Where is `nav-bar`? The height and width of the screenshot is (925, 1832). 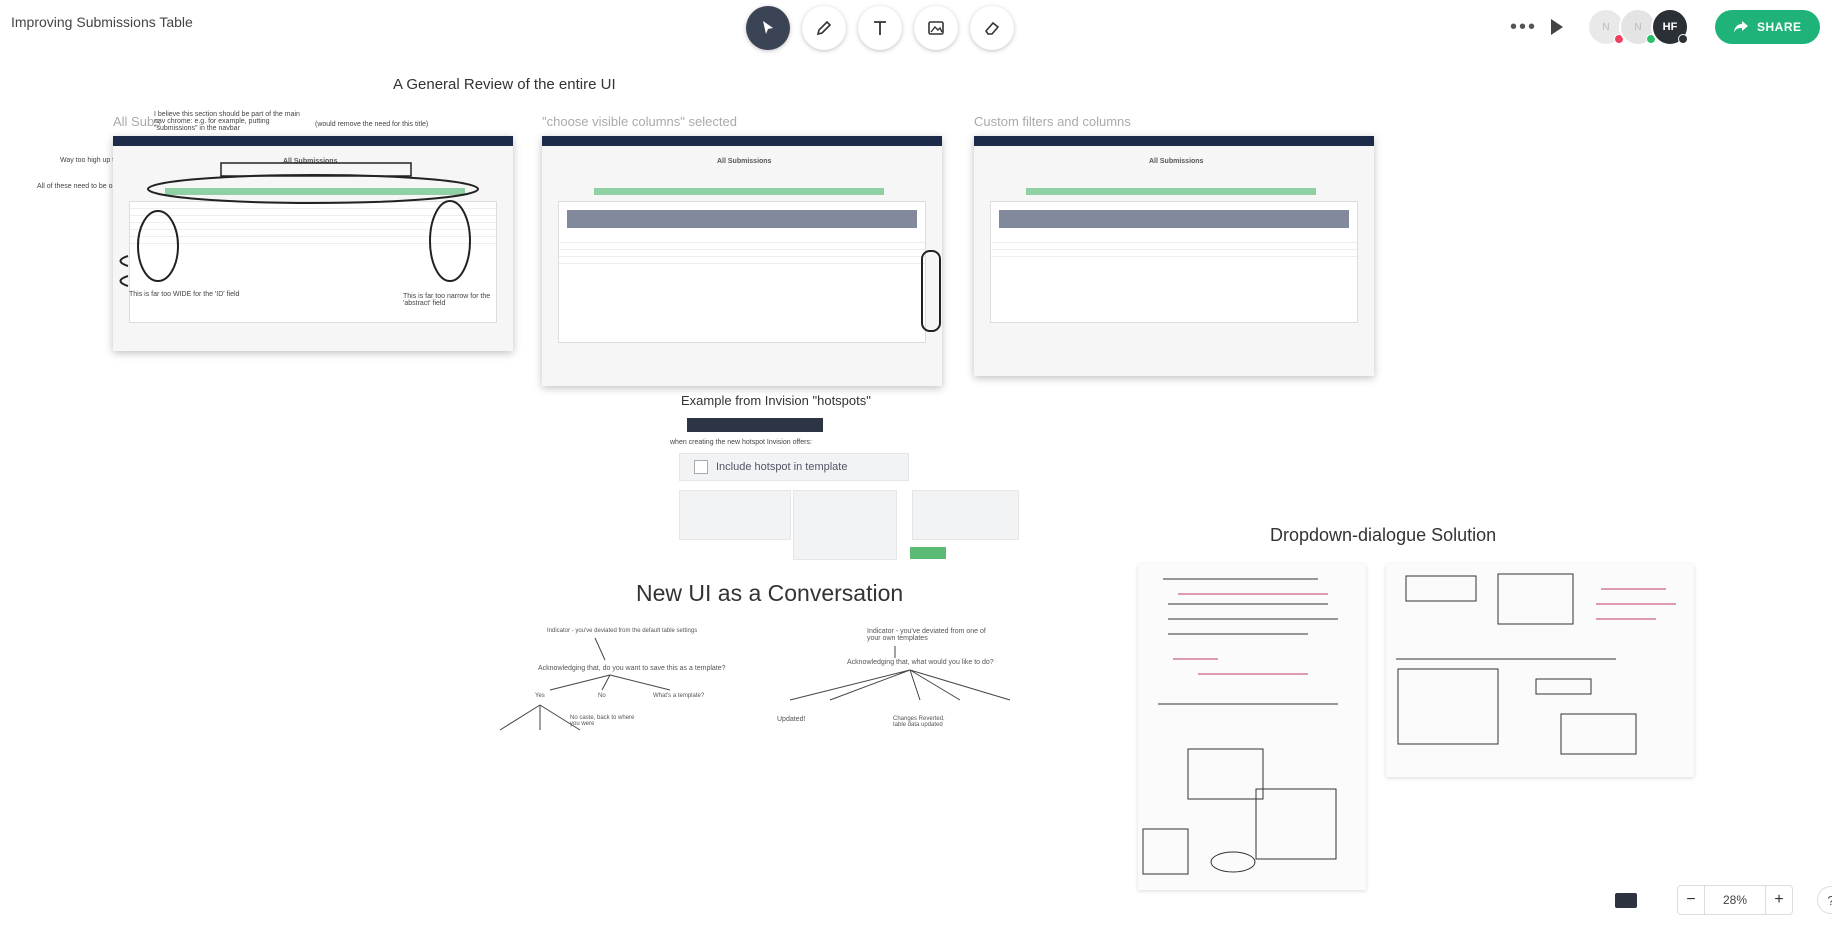 nav-bar is located at coordinates (1174, 141).